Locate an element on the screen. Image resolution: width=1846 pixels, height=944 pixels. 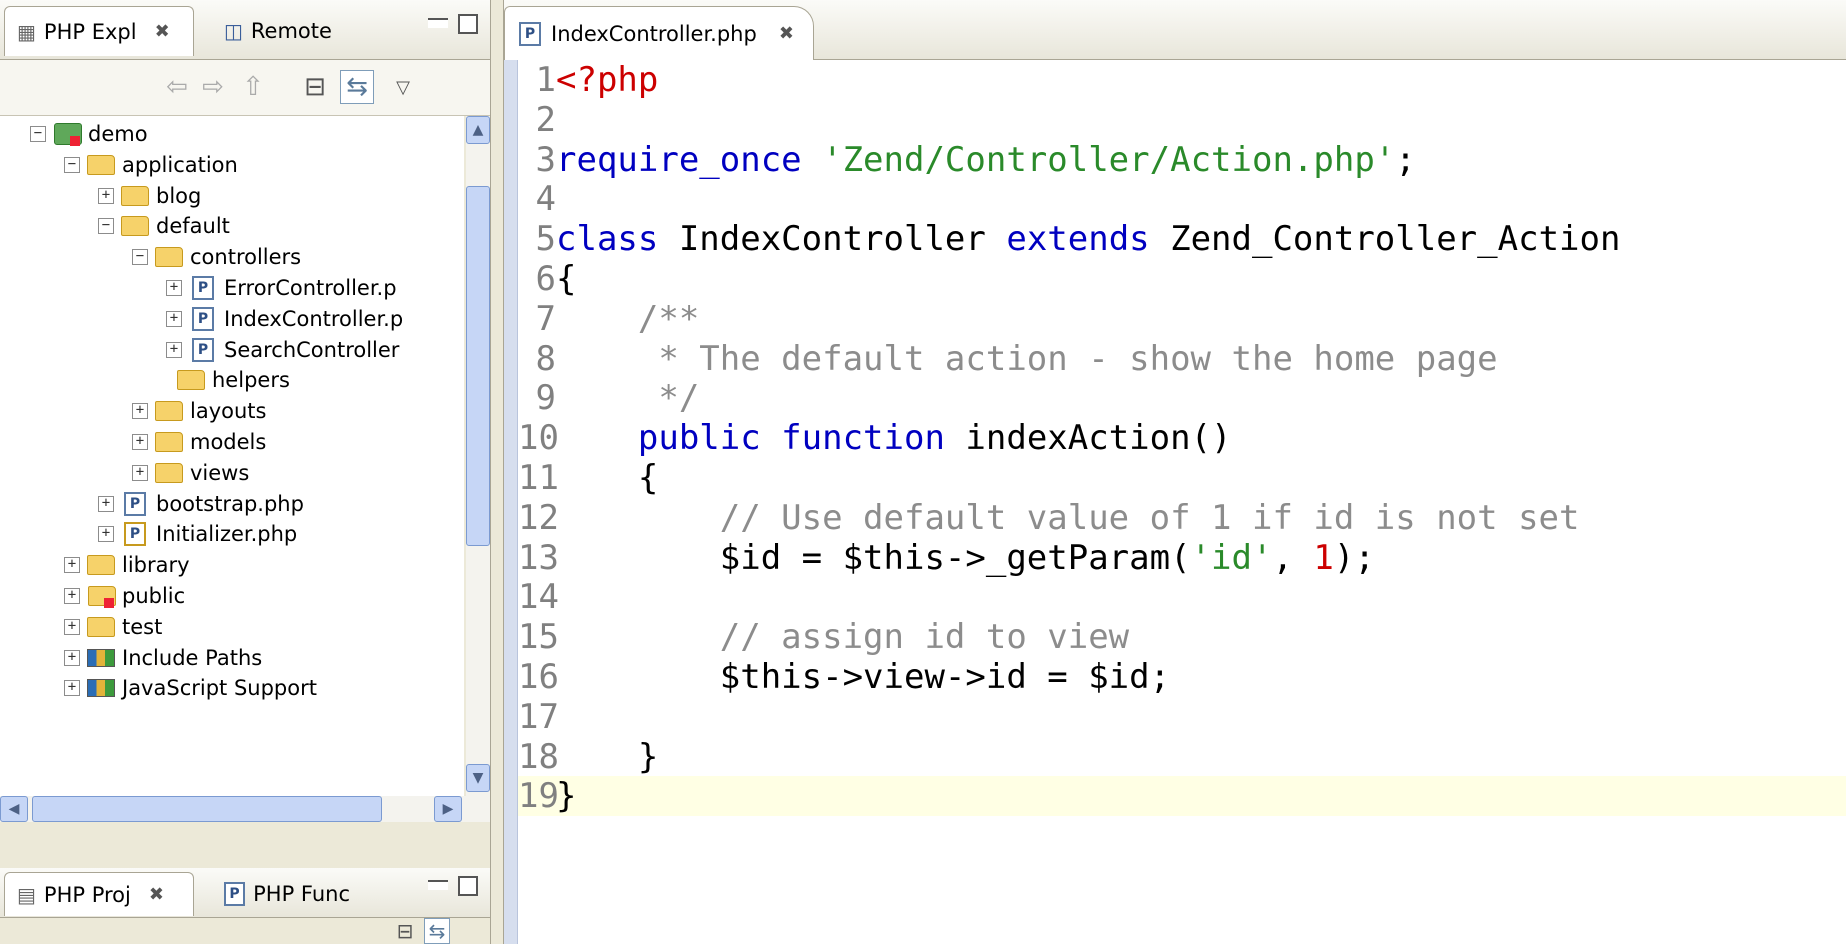
tree-horizontal-scrollbar: ◀ ▶ is located at coordinates (245, 809).